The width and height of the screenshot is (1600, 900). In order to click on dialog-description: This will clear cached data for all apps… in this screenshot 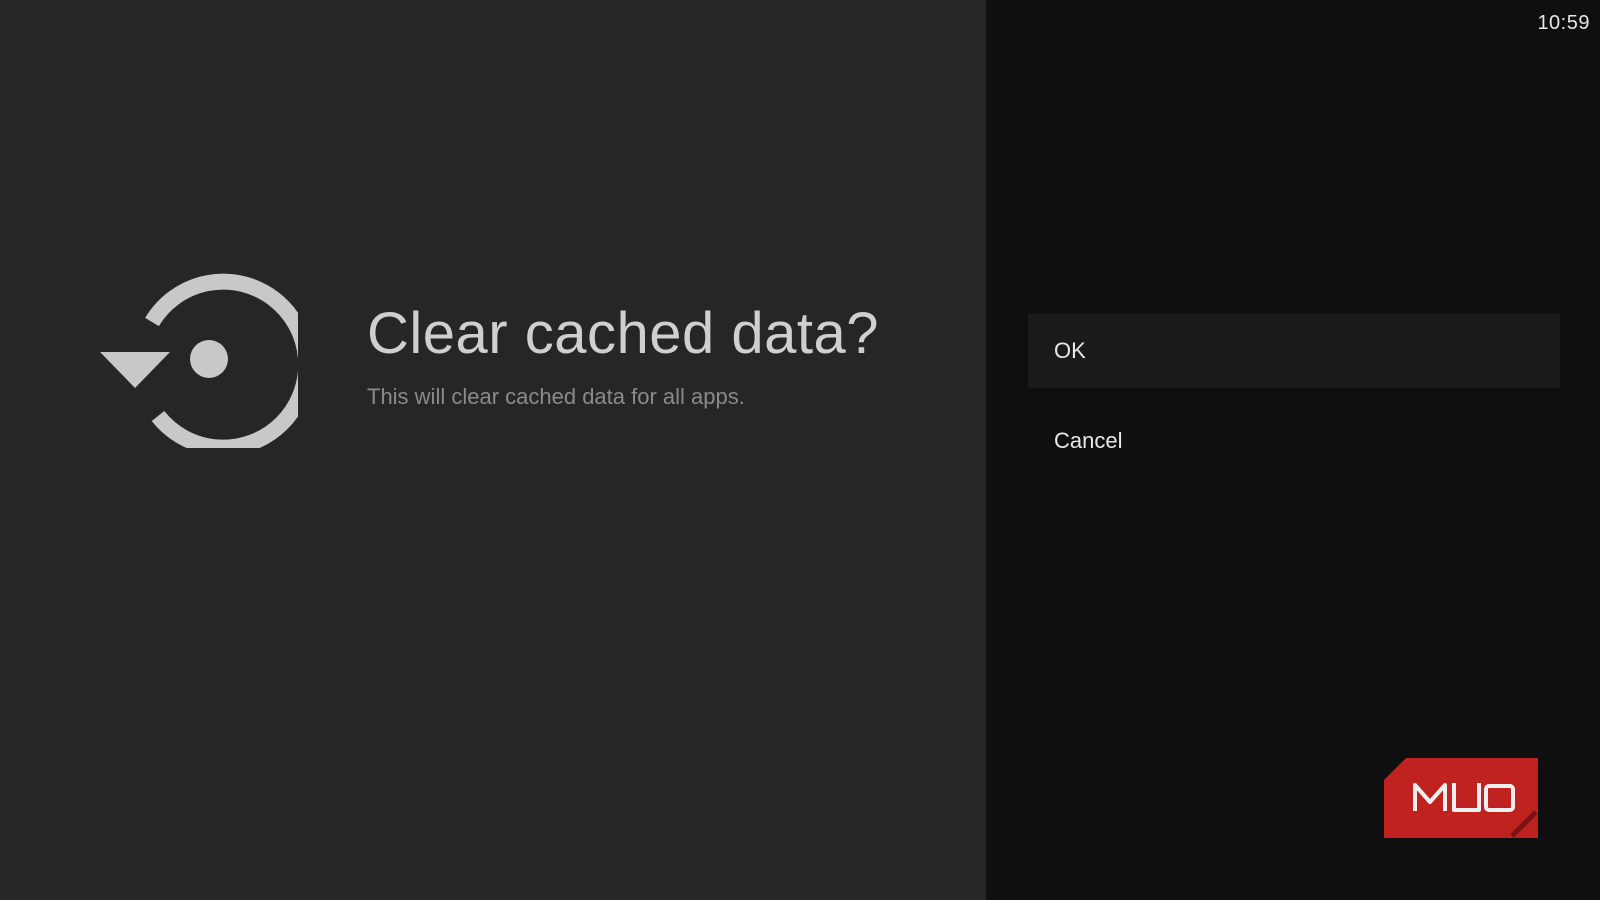, I will do `click(556, 396)`.